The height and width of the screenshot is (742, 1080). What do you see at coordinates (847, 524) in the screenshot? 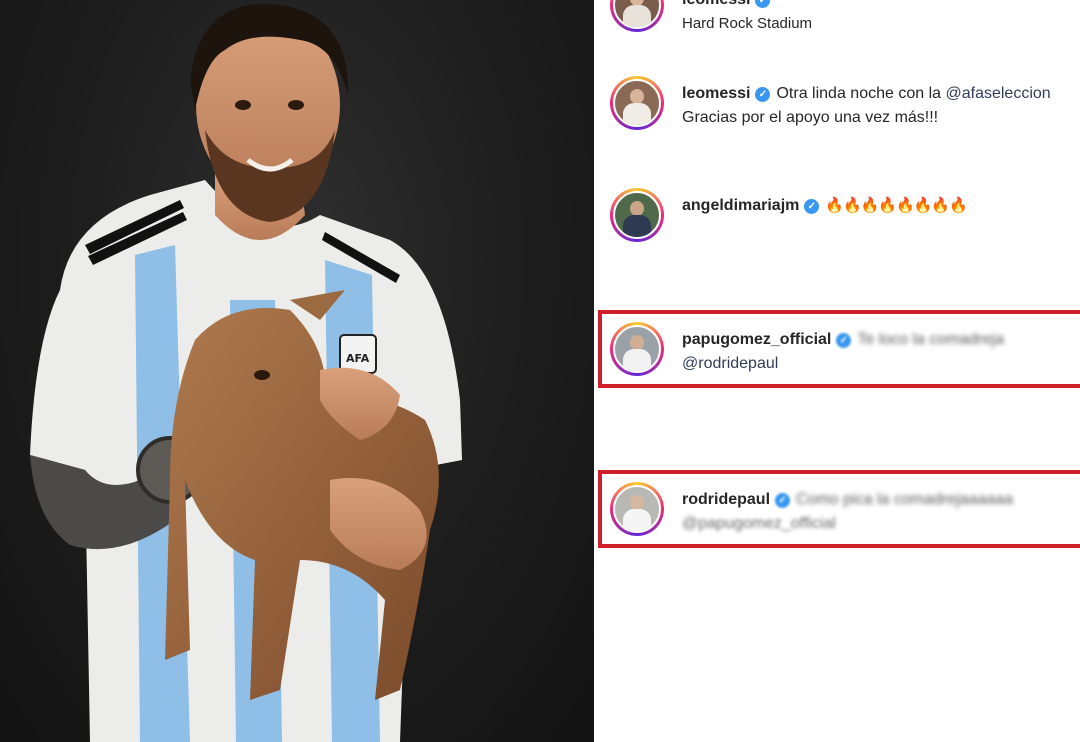
I see `comment-mention-blurred: @papugomez_official` at bounding box center [847, 524].